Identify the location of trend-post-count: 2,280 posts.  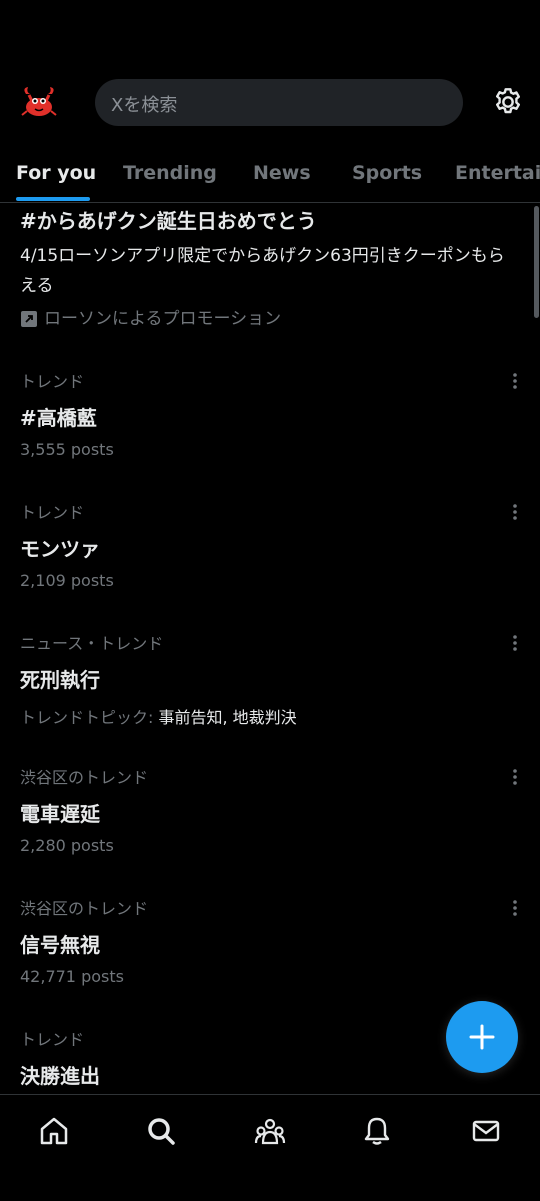
(67, 845).